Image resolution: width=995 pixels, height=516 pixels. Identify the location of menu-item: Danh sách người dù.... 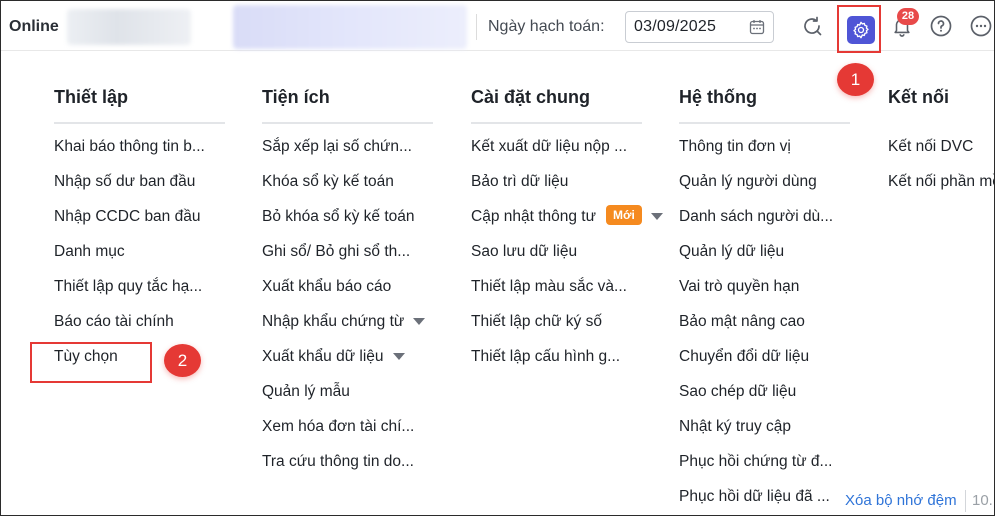
(764, 225).